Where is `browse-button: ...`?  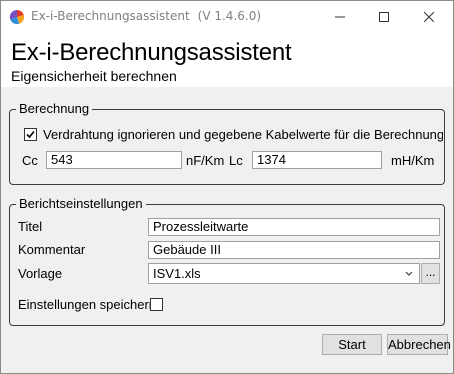 browse-button: ... is located at coordinates (430, 273).